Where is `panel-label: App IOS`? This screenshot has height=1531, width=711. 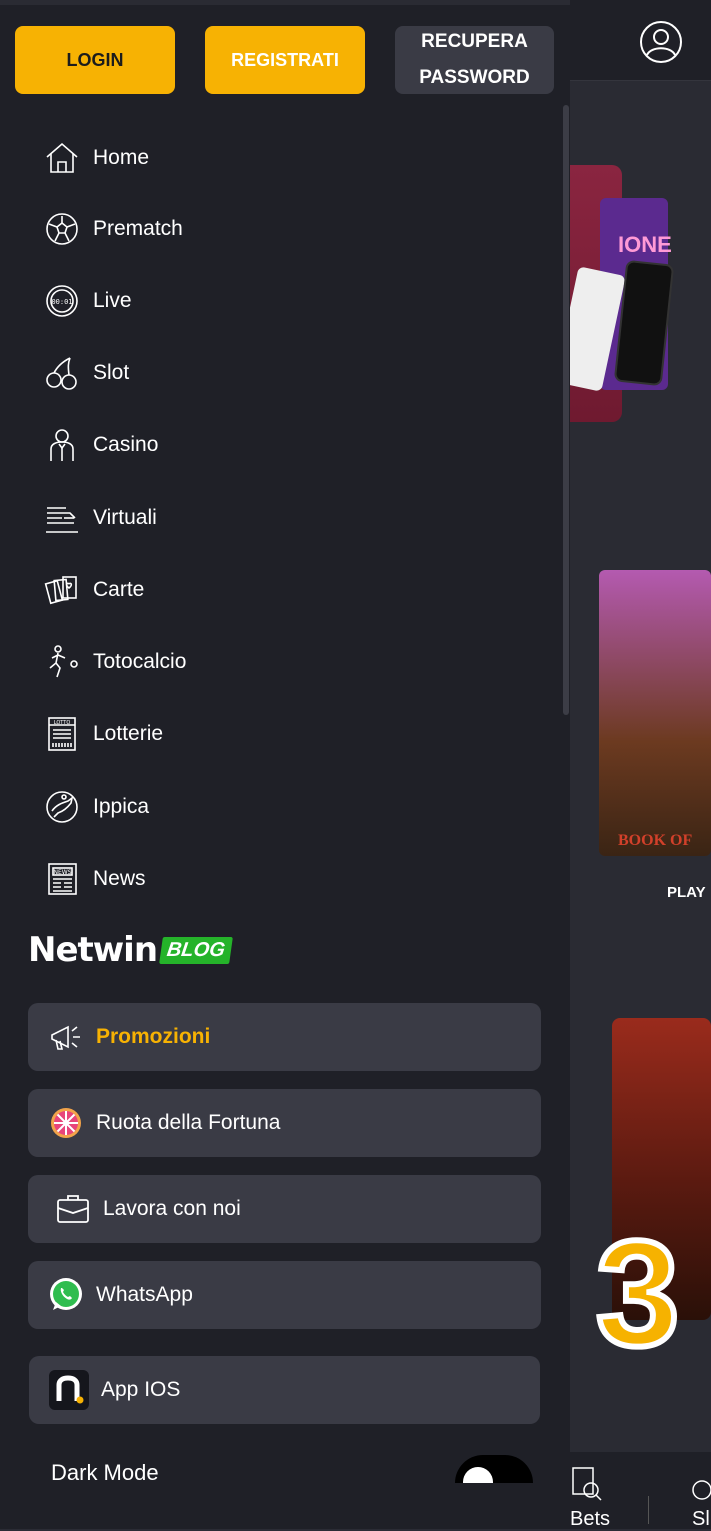 panel-label: App IOS is located at coordinates (141, 1389).